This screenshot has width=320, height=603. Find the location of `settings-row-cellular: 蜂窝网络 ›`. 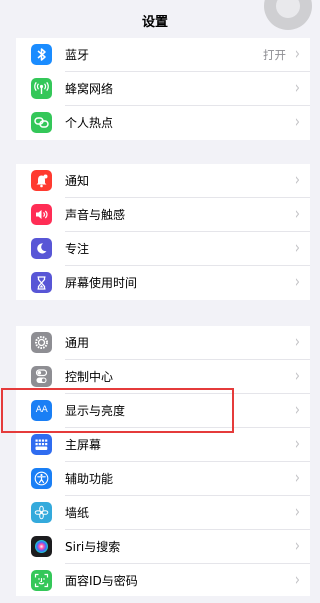

settings-row-cellular: 蜂窝网络 › is located at coordinates (163, 89).